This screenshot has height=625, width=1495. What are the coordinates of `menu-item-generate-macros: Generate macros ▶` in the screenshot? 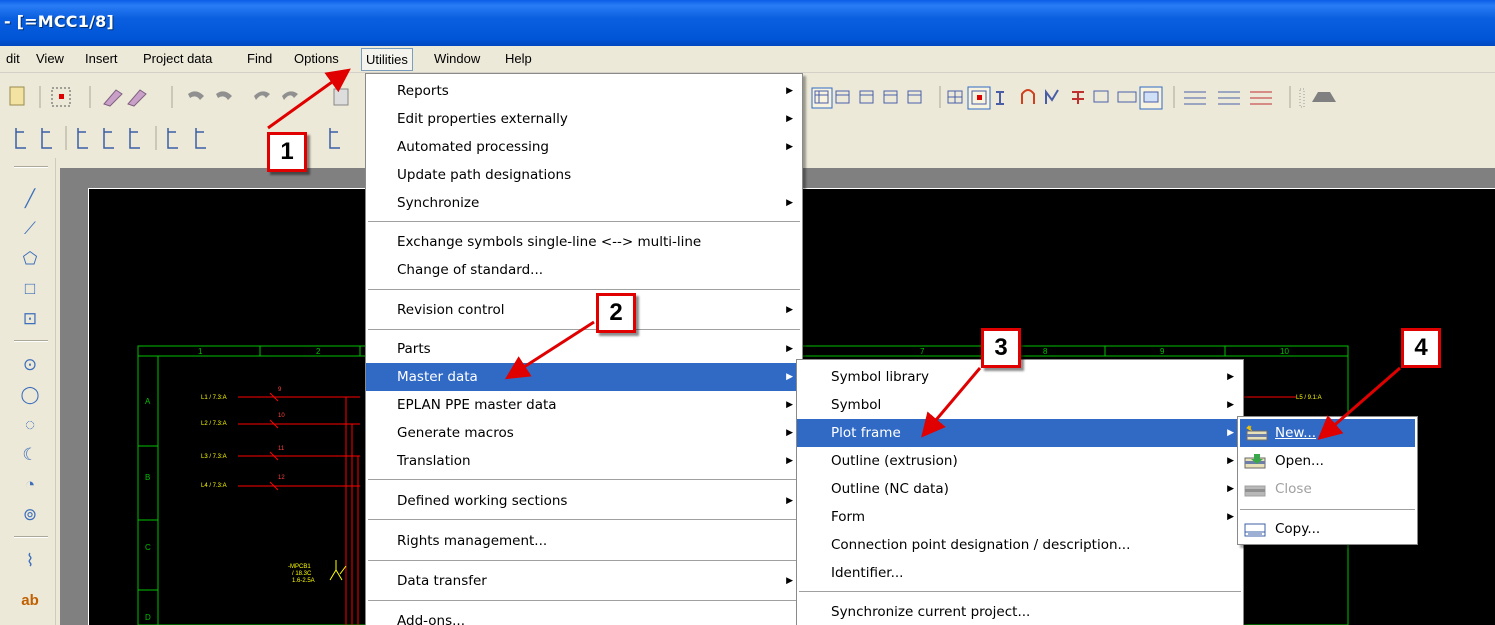 It's located at (584, 433).